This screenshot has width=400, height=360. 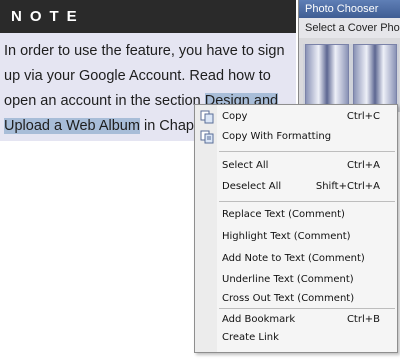 I want to click on menu-item-copy-with-formatting: Copy With Formatting, so click(x=296, y=137).